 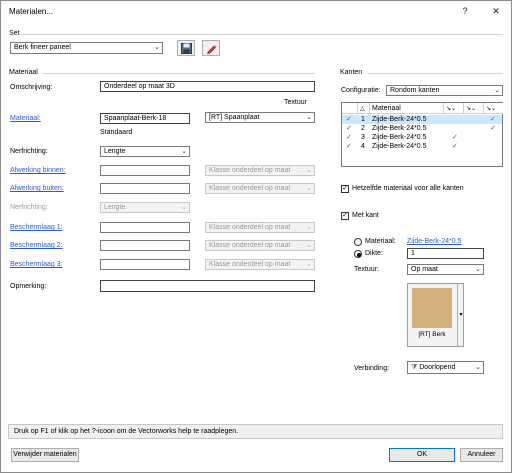 I want to click on row-number: 3, so click(x=363, y=137).